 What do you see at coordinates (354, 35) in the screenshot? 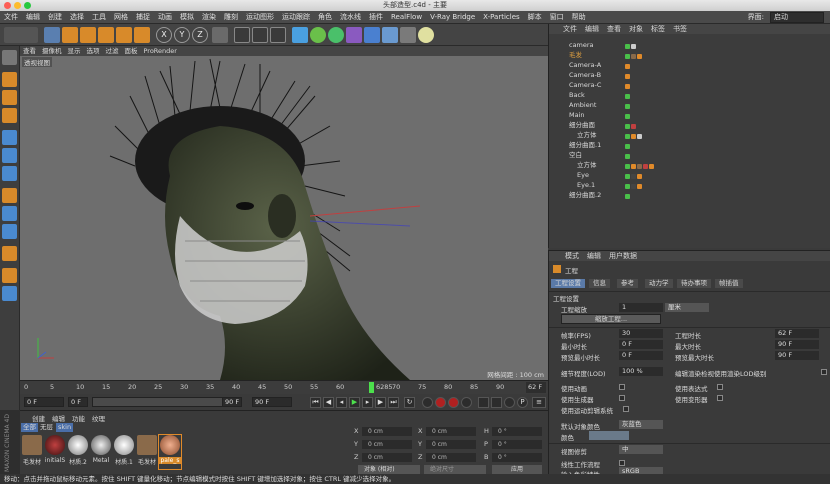
I see `cloner-icon` at bounding box center [354, 35].